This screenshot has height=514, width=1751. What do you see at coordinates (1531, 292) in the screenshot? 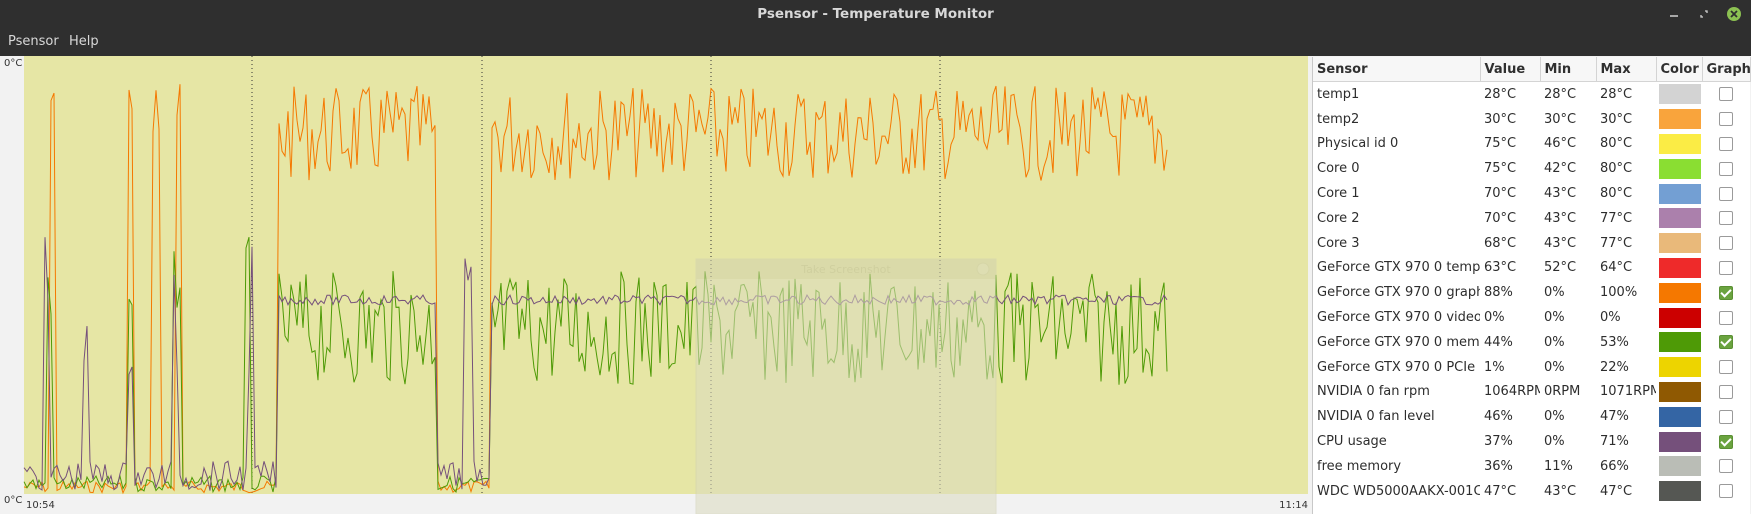
I see `table-row: GeForce GTX 970 0 graphics88% 0% 100%` at bounding box center [1531, 292].